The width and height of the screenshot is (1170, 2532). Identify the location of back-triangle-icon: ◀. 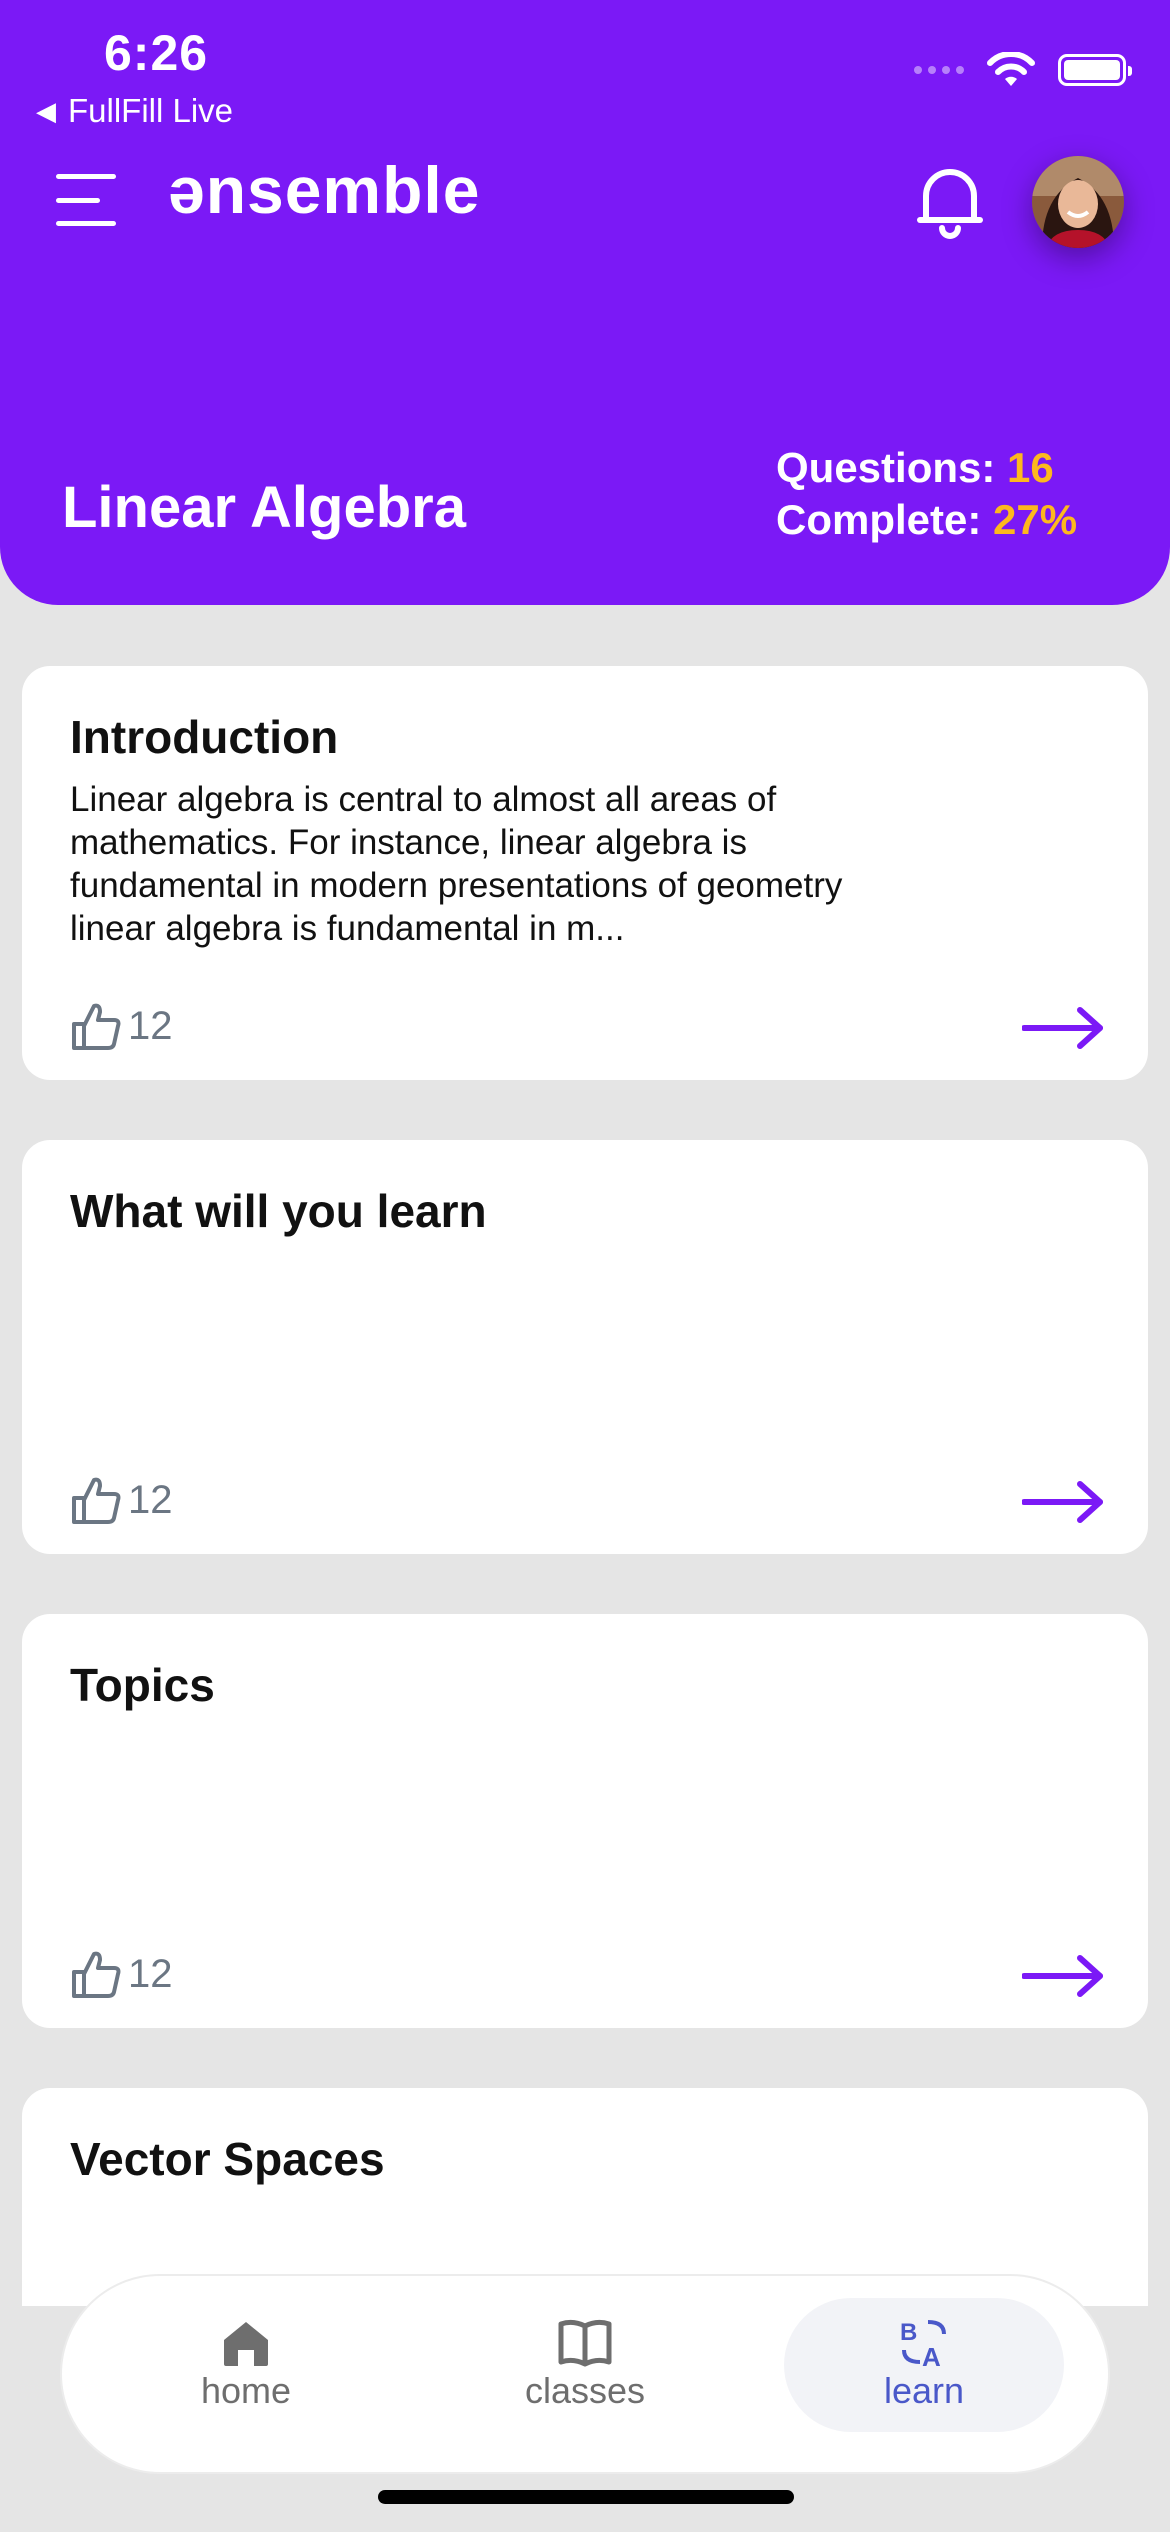
(46, 110).